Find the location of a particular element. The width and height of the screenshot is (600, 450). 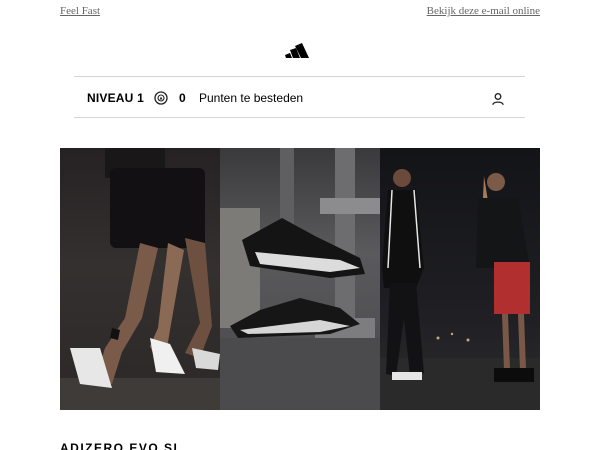

view-online-link: Bekijk deze e-mail online is located at coordinates (483, 11).